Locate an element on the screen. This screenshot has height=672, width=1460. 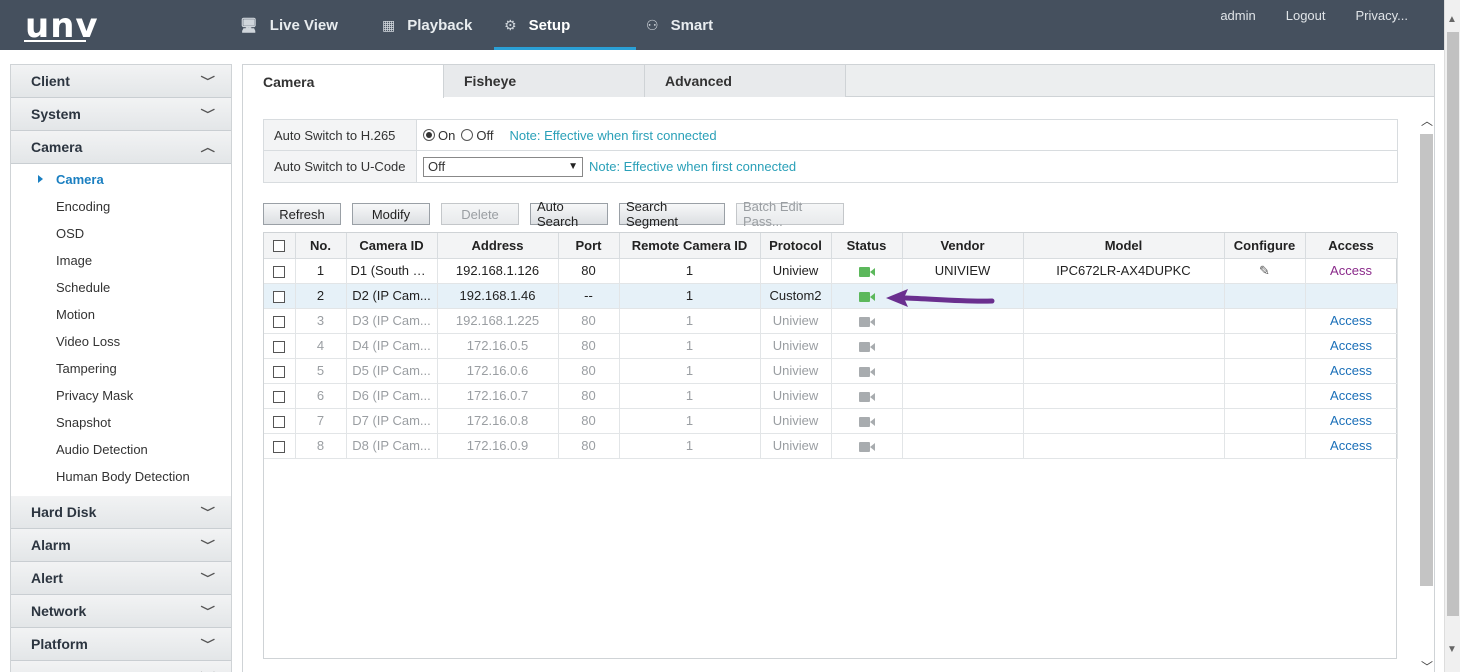
sidebar-item-motion: Motion is located at coordinates (121, 314).